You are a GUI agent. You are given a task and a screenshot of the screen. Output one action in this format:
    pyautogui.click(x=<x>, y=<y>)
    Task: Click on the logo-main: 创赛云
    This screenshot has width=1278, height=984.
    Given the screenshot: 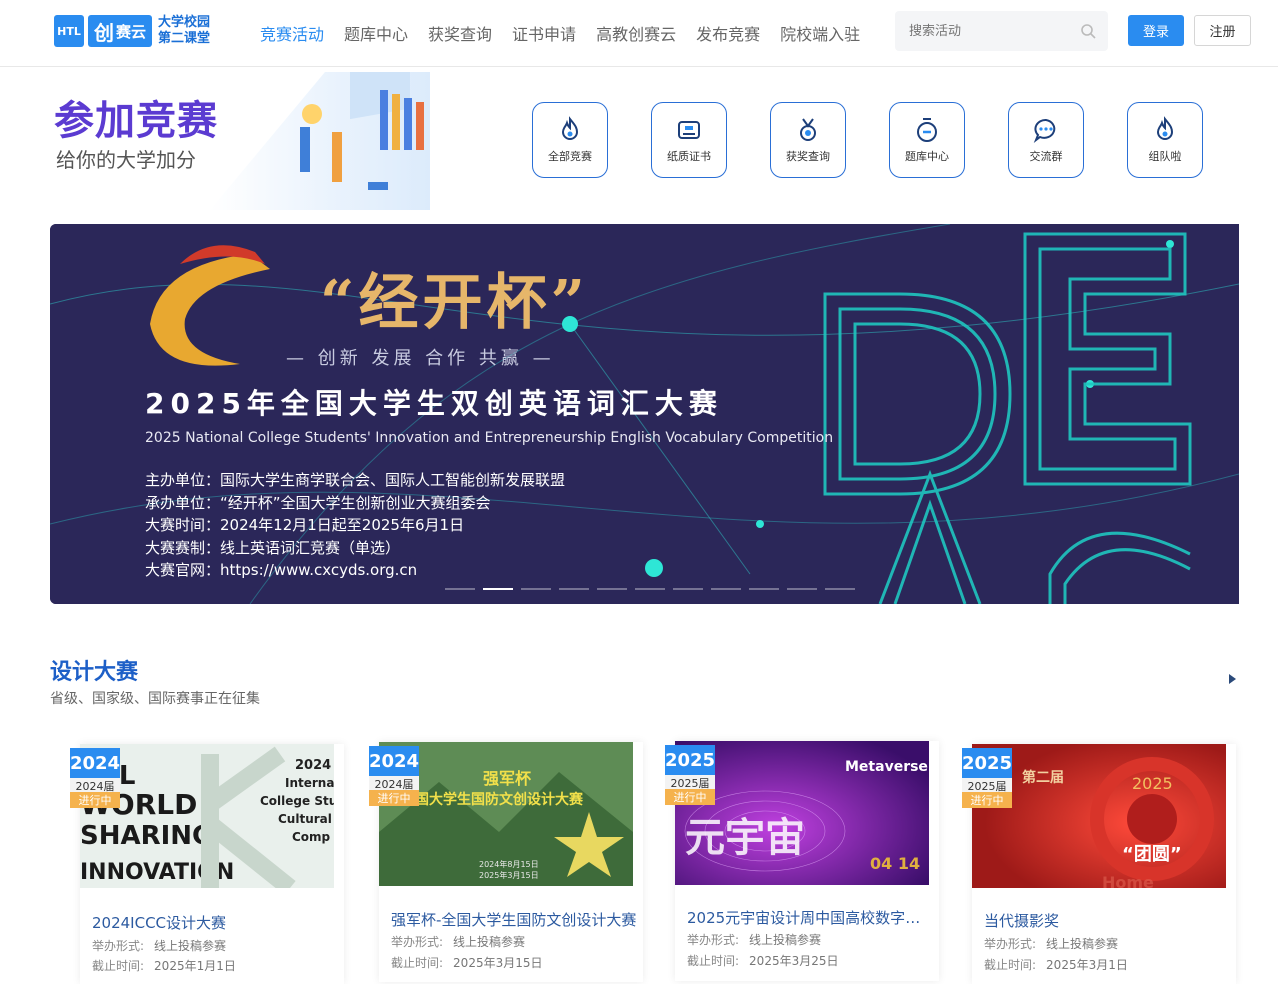 What is the action you would take?
    pyautogui.click(x=120, y=31)
    